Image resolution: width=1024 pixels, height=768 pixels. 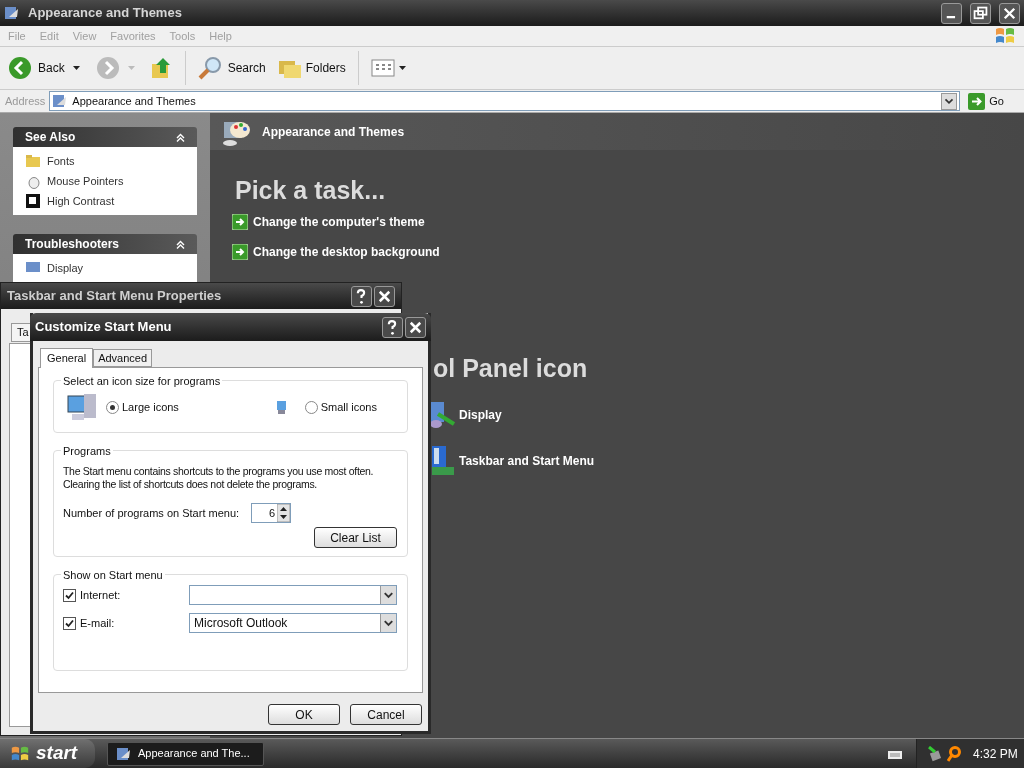 What do you see at coordinates (98, 623) in the screenshot?
I see `checkbox-label: E-mail:` at bounding box center [98, 623].